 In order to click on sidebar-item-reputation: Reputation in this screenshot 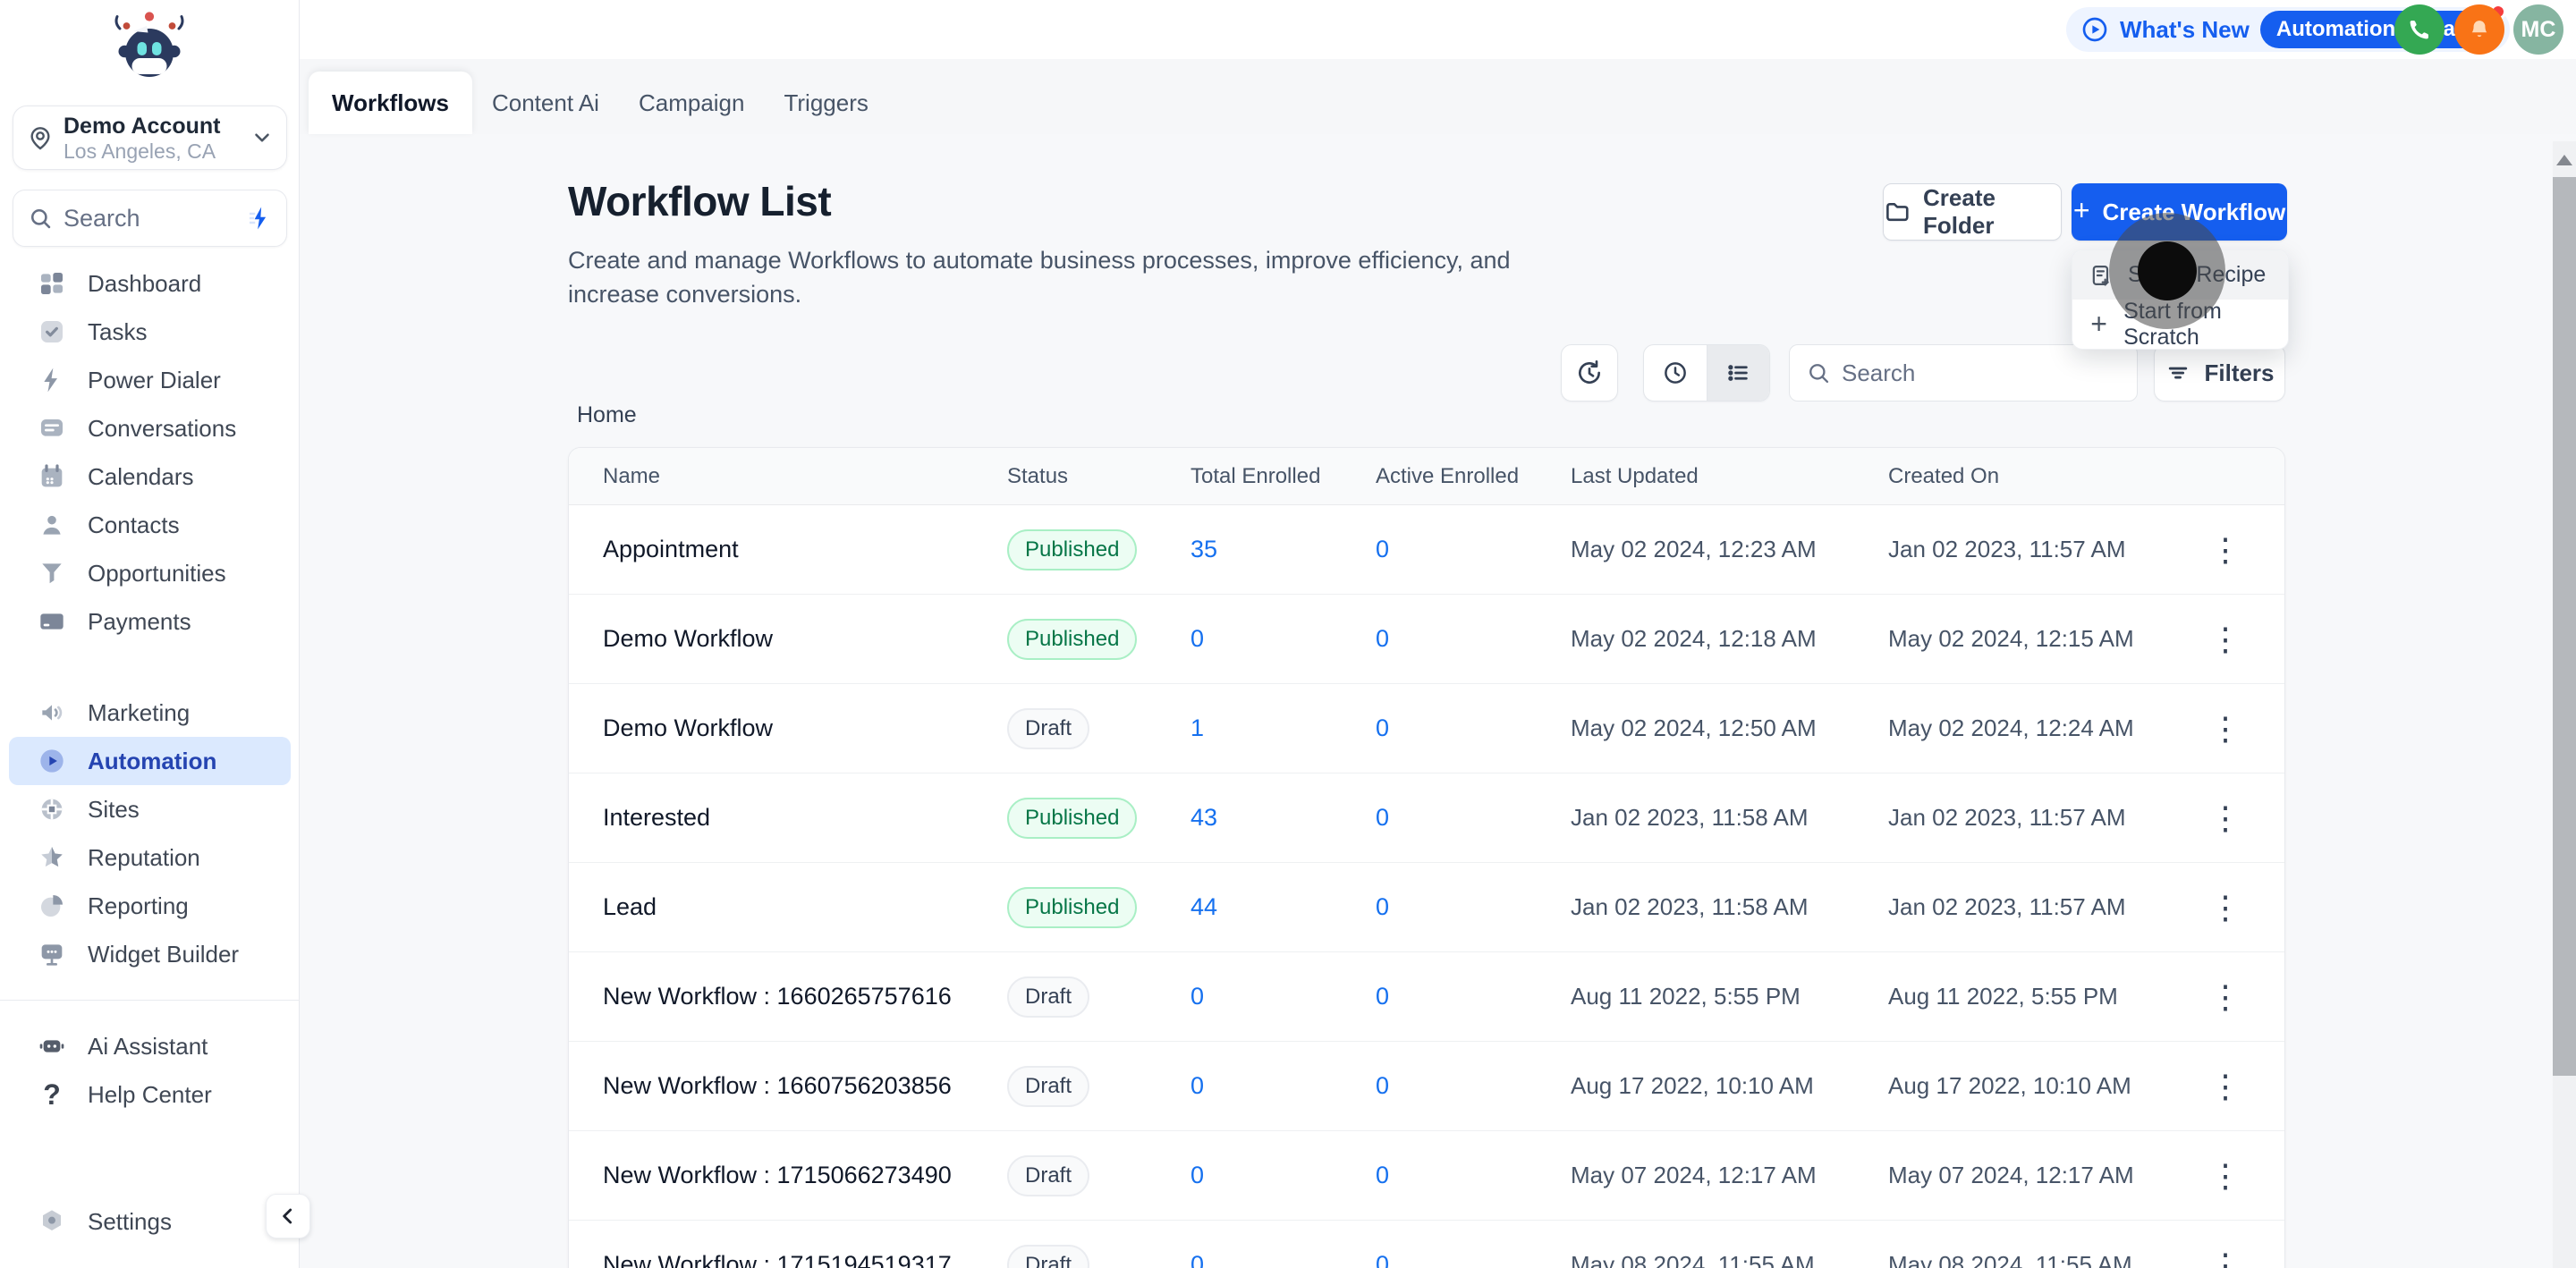, I will do `click(150, 857)`.